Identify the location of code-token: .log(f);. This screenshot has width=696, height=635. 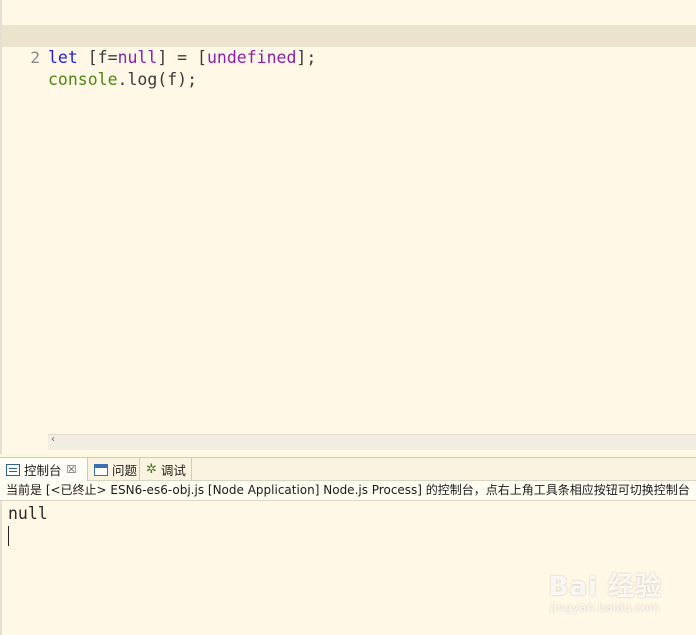
(157, 79).